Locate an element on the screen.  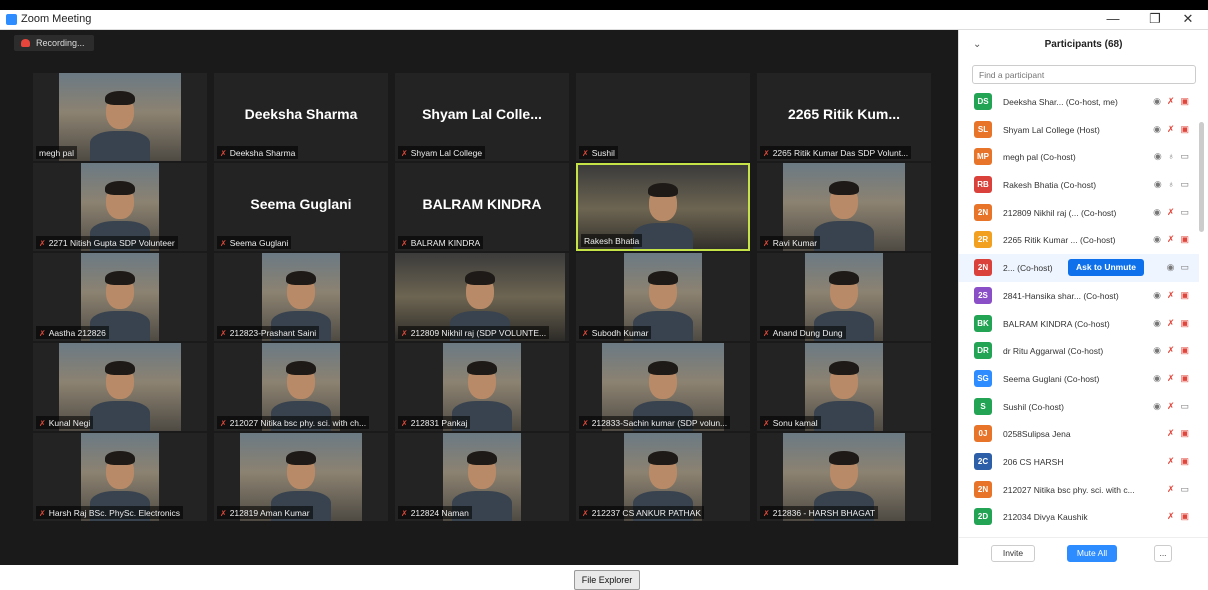
participant-row: S Sushil (Co-host) ◉ ✗ ▭ is located at coordinates (1079, 407).